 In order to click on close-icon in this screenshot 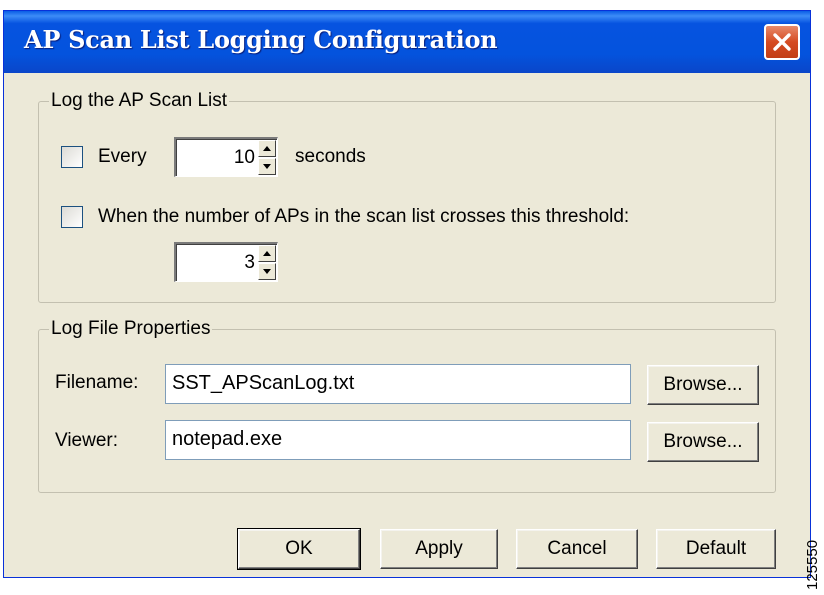, I will do `click(782, 42)`.